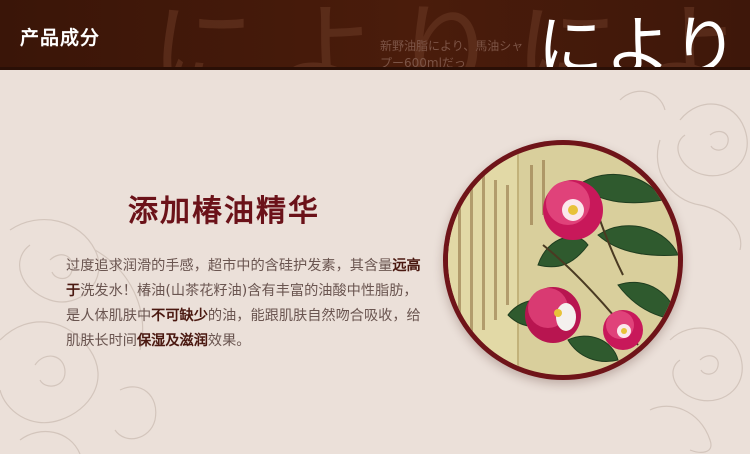 Image resolution: width=750 pixels, height=454 pixels. What do you see at coordinates (229, 266) in the screenshot?
I see `body-text-segment: 过度追求润滑的手感，超市中的含硅护发素，其含量` at bounding box center [229, 266].